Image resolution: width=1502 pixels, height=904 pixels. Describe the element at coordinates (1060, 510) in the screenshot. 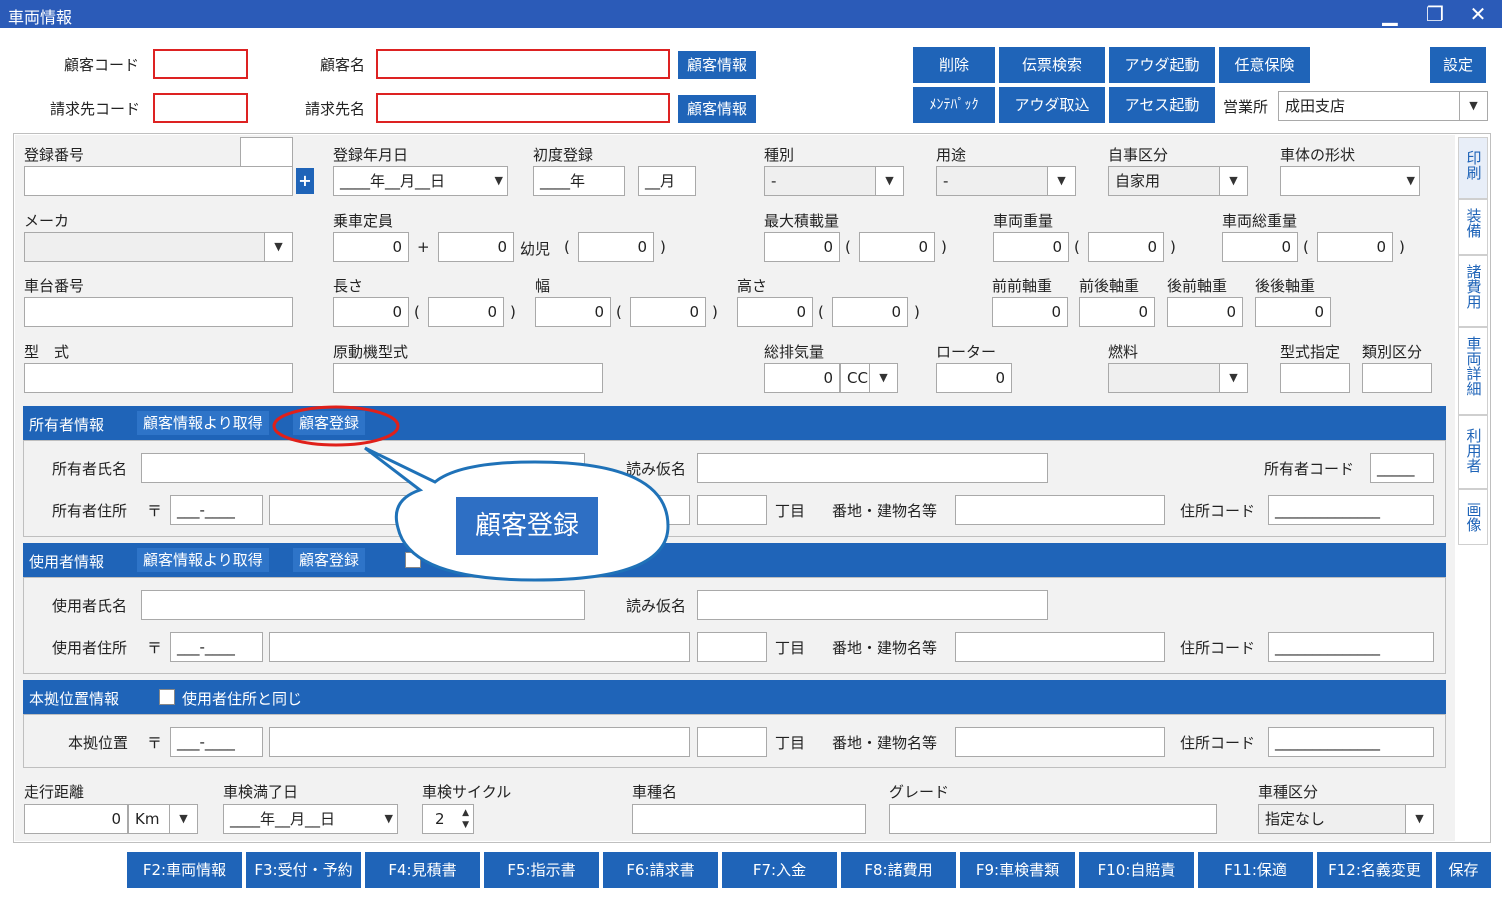

I see `owner-bldg-input` at that location.